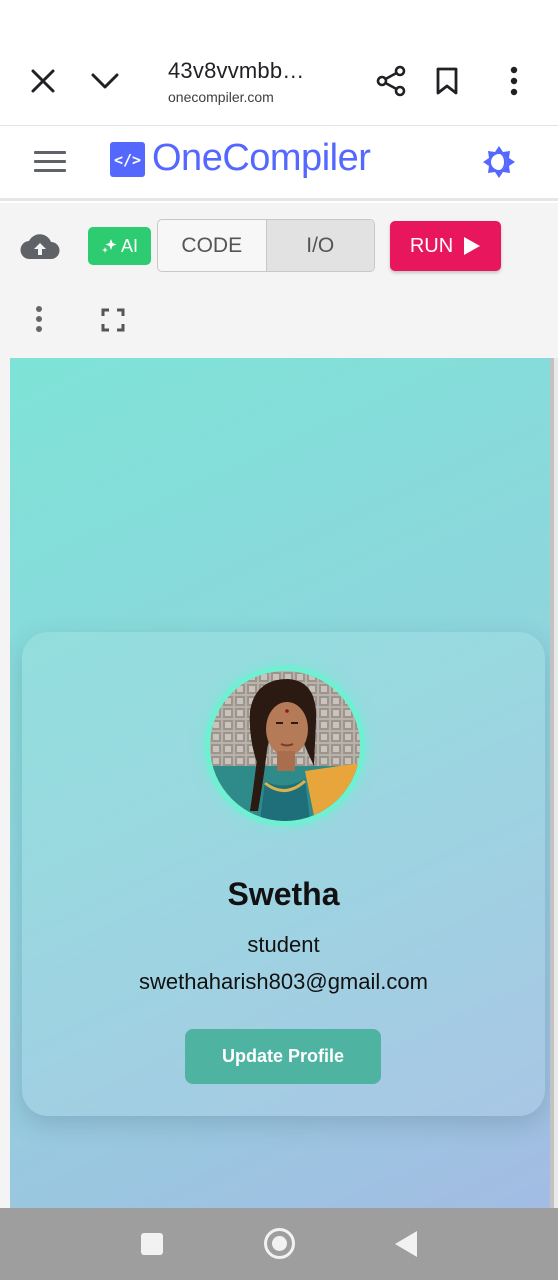 Image resolution: width=558 pixels, height=1280 pixels. What do you see at coordinates (39, 321) in the screenshot?
I see `editor-options-icon` at bounding box center [39, 321].